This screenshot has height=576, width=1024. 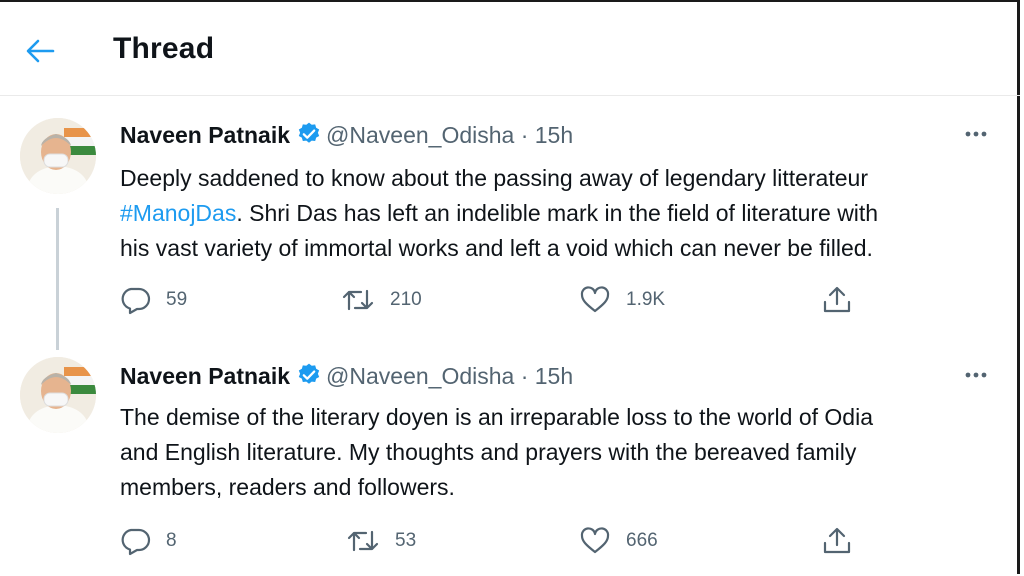 I want to click on like-button: 1.9K, so click(x=621, y=300).